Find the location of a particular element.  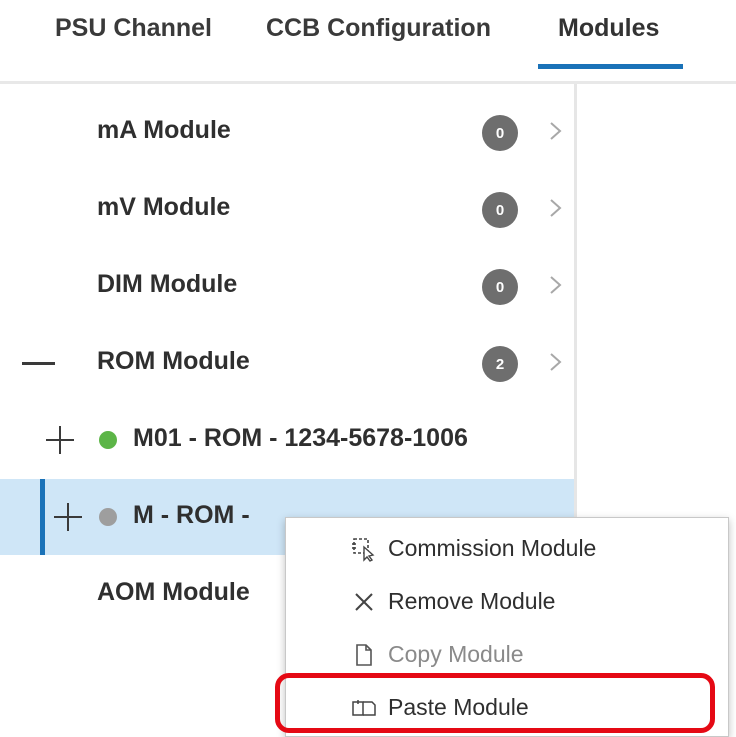

tree-item-label: DIM Module is located at coordinates (167, 284).